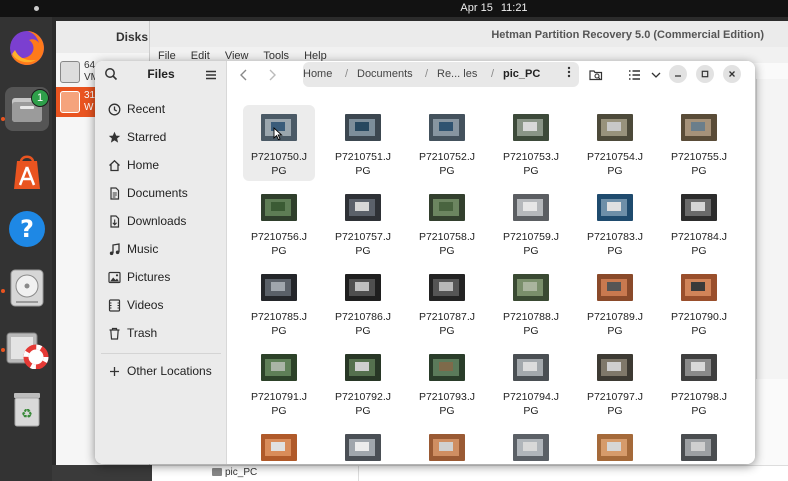  What do you see at coordinates (27, 109) in the screenshot?
I see `dock-files: 1` at bounding box center [27, 109].